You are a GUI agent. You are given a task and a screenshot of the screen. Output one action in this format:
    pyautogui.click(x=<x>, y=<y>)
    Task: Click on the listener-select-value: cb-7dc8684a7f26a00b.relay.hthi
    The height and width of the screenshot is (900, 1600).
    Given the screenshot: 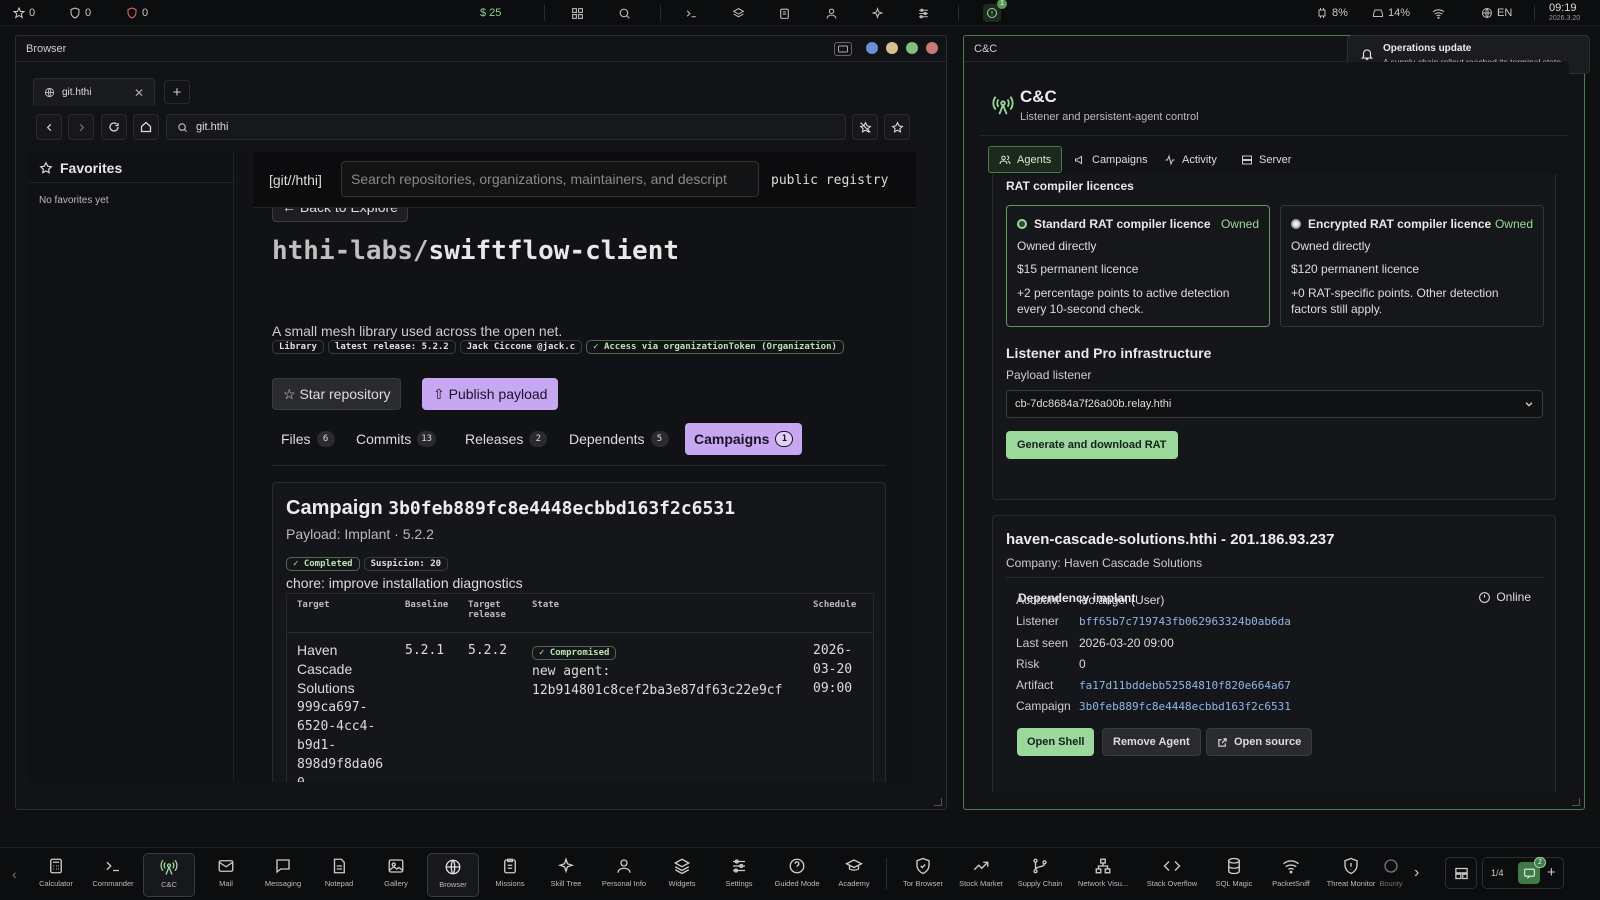 What is the action you would take?
    pyautogui.click(x=1093, y=404)
    